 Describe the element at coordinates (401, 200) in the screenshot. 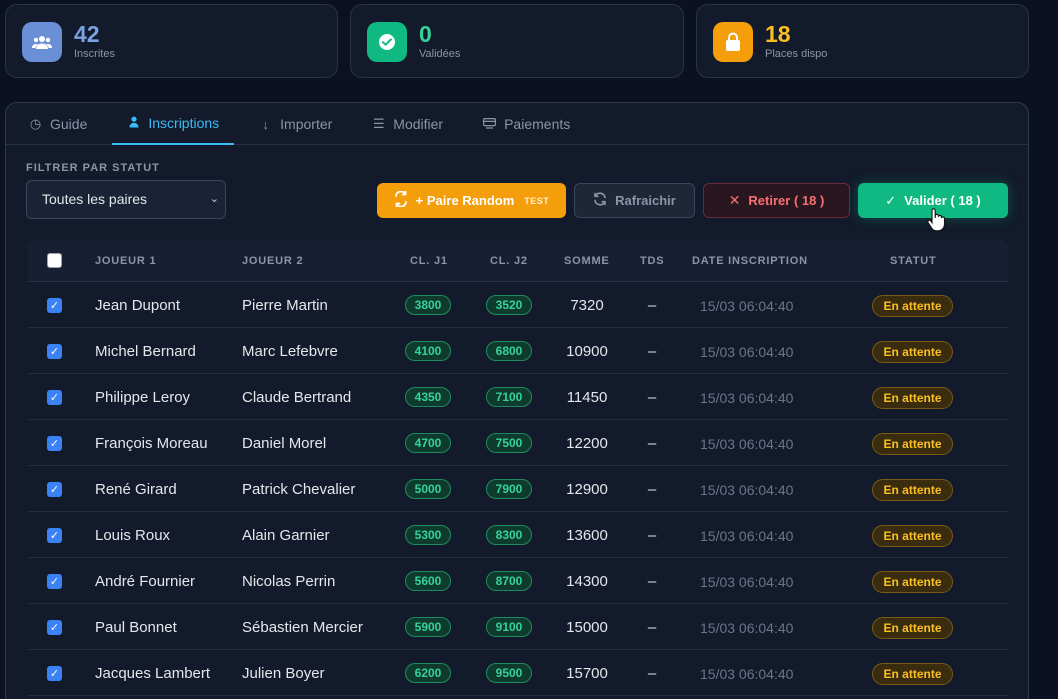

I see `shuffle-icon` at that location.